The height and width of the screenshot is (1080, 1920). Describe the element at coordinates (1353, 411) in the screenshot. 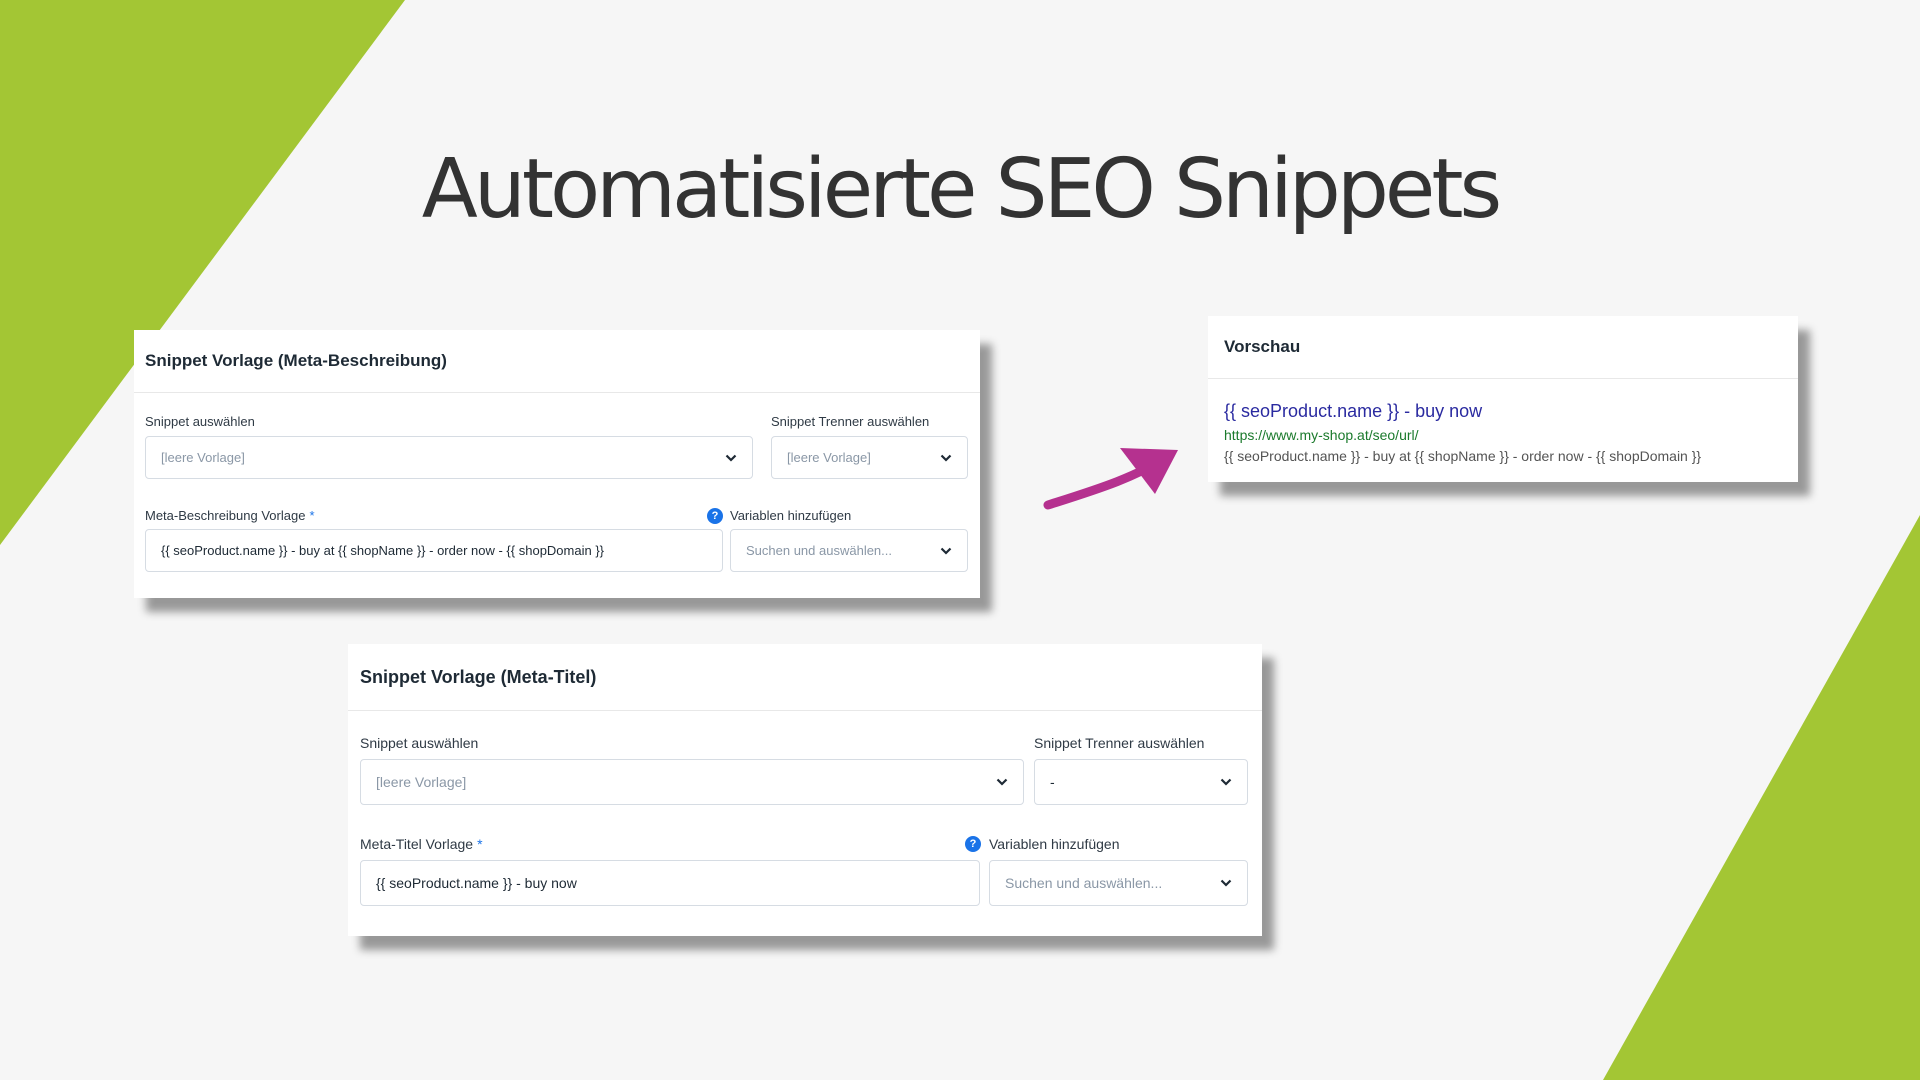

I see `preview-title-link: {{ seoProduct.name }} - buy now` at that location.